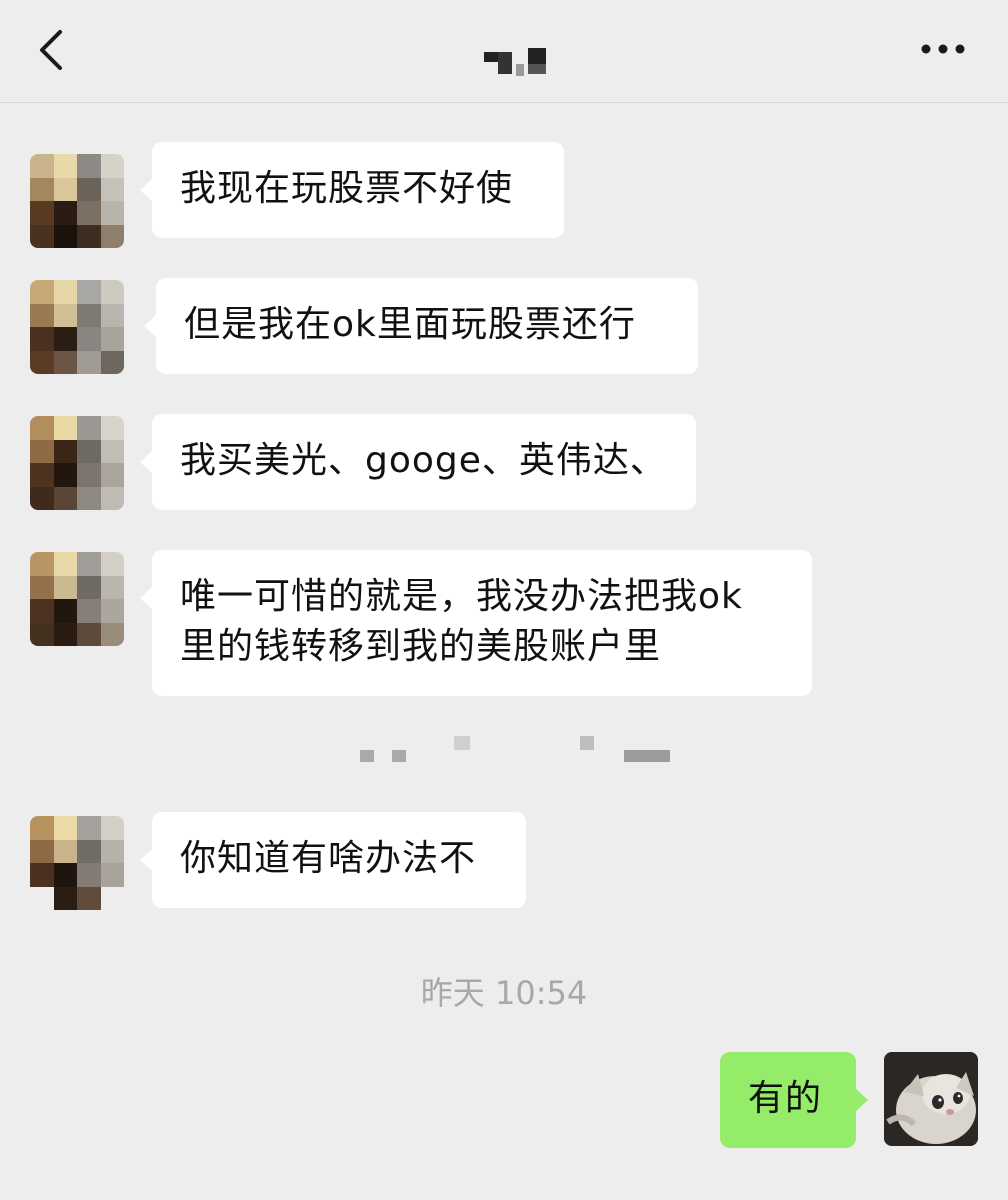 This screenshot has width=1008, height=1200. I want to click on message-text: 有的, so click(785, 1098).